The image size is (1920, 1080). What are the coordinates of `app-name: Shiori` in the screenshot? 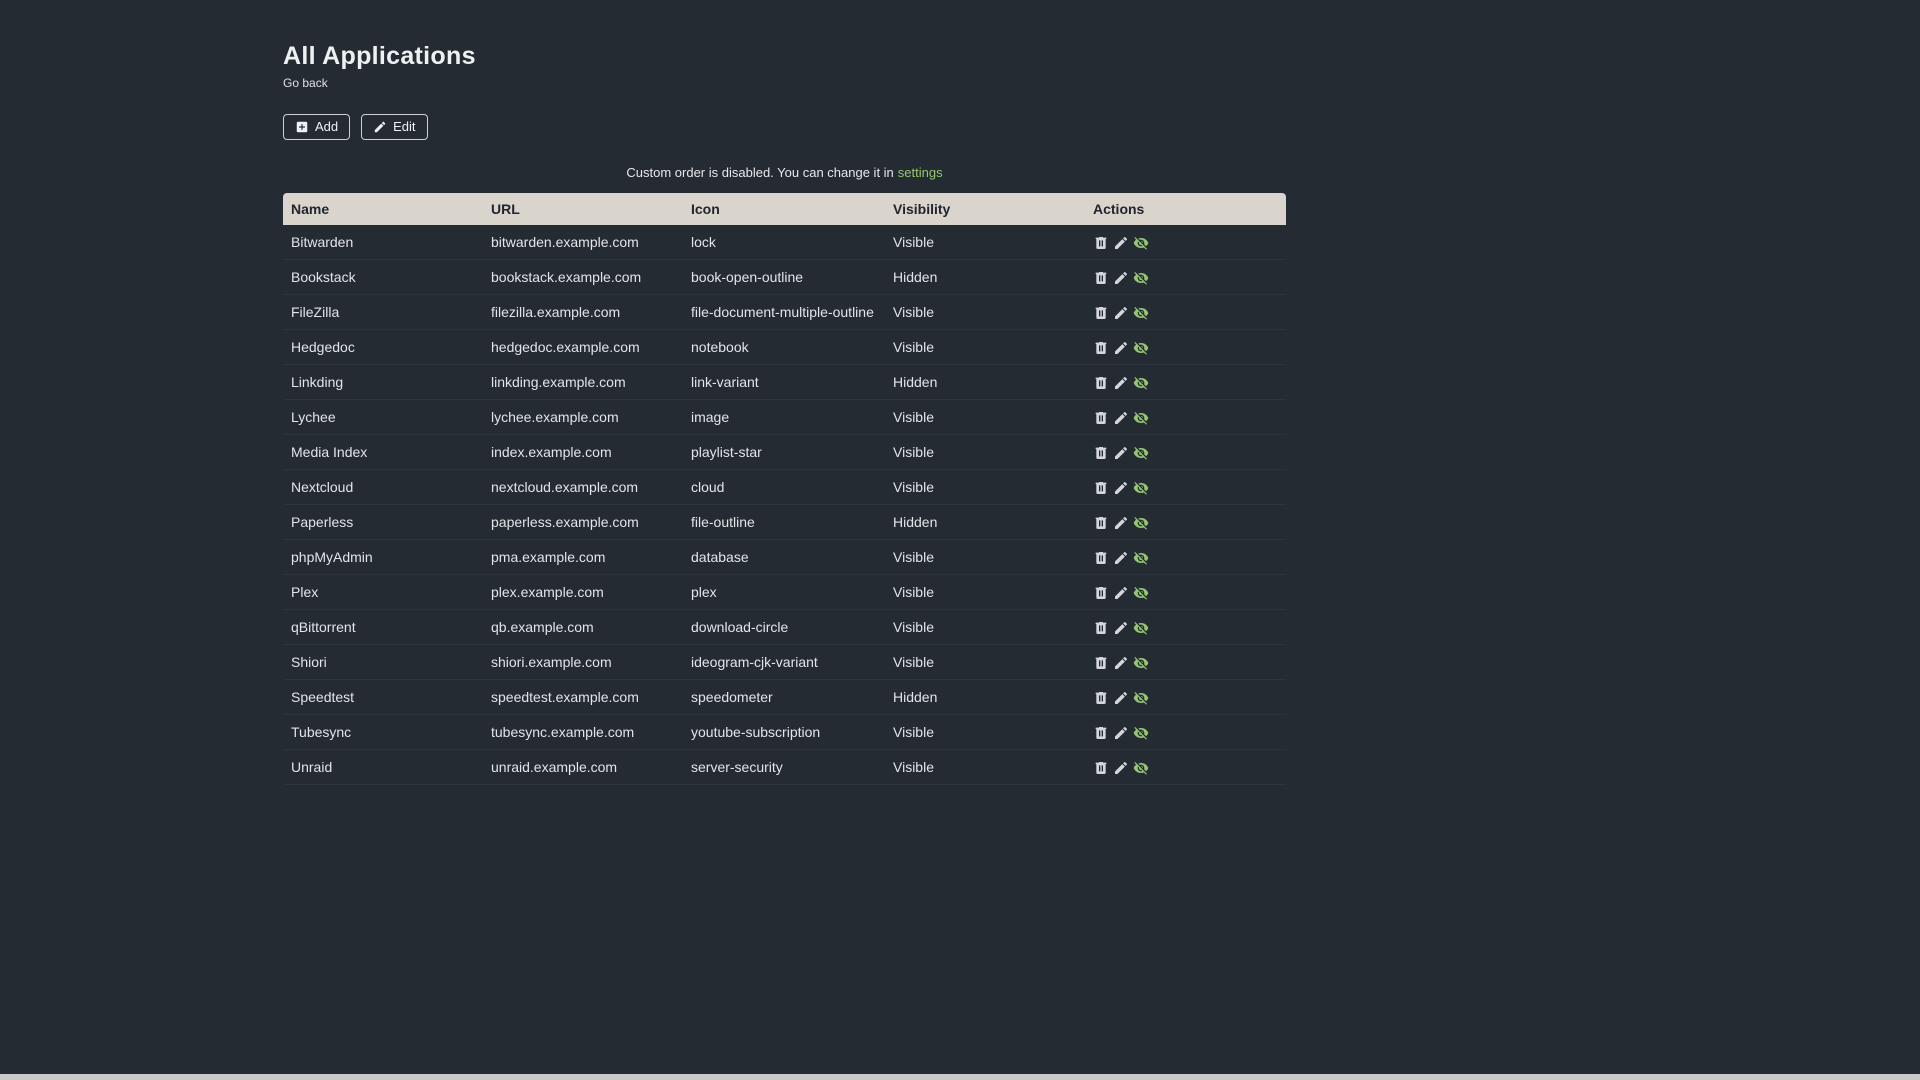 It's located at (383, 662).